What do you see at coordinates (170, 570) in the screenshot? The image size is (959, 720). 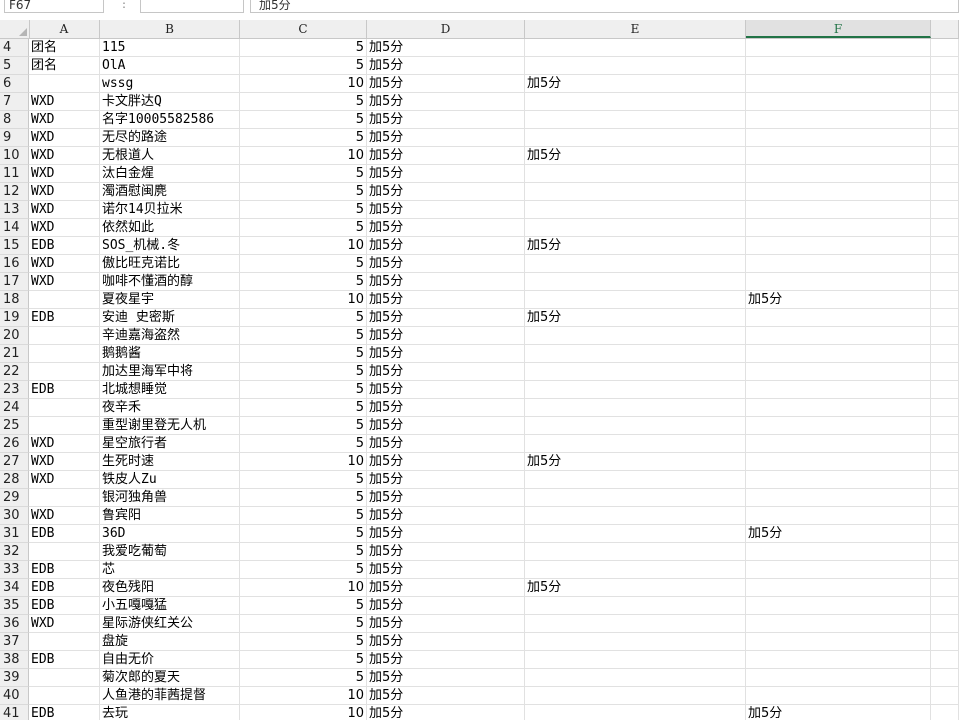 I see `cell-b: 芯` at bounding box center [170, 570].